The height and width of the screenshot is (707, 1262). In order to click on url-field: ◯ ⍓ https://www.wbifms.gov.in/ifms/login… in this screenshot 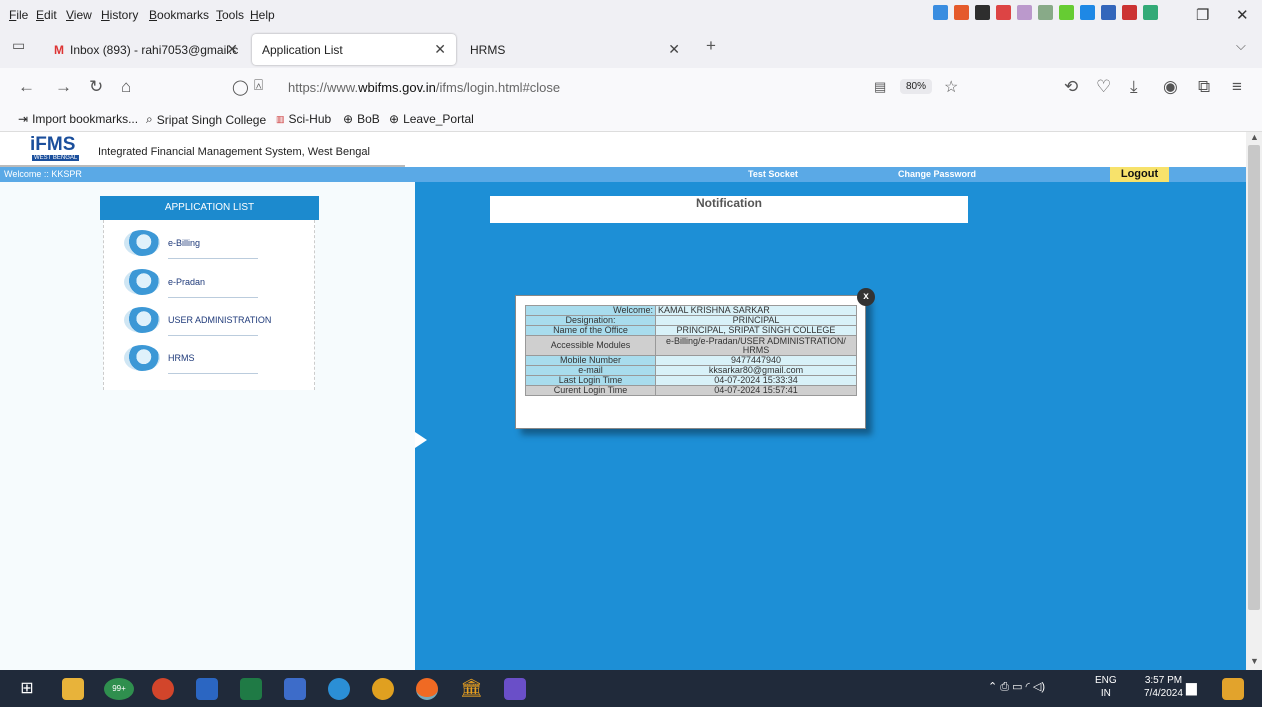, I will do `click(602, 88)`.